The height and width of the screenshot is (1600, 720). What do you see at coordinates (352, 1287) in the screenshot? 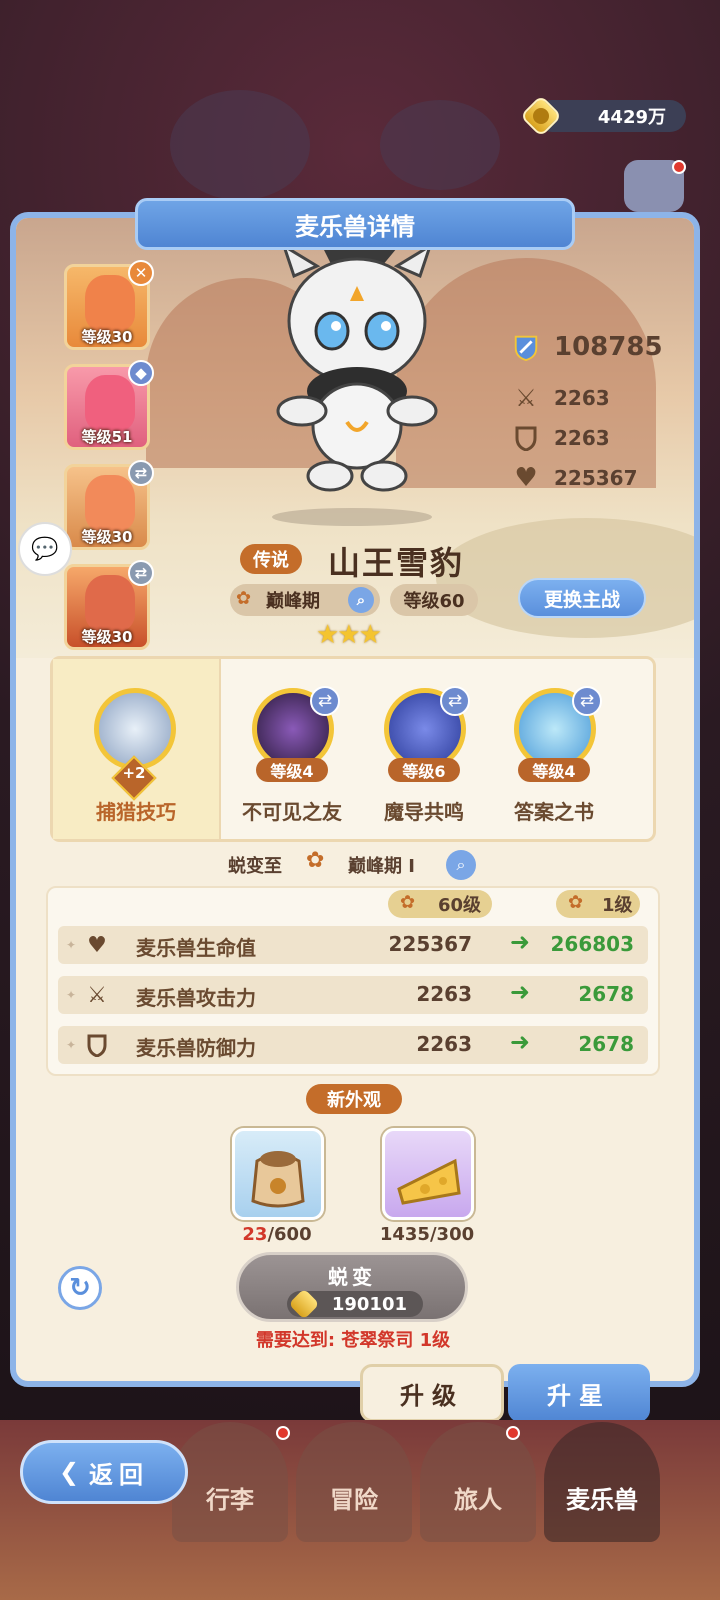
I see `evolve-button: 蜕变 190101` at bounding box center [352, 1287].